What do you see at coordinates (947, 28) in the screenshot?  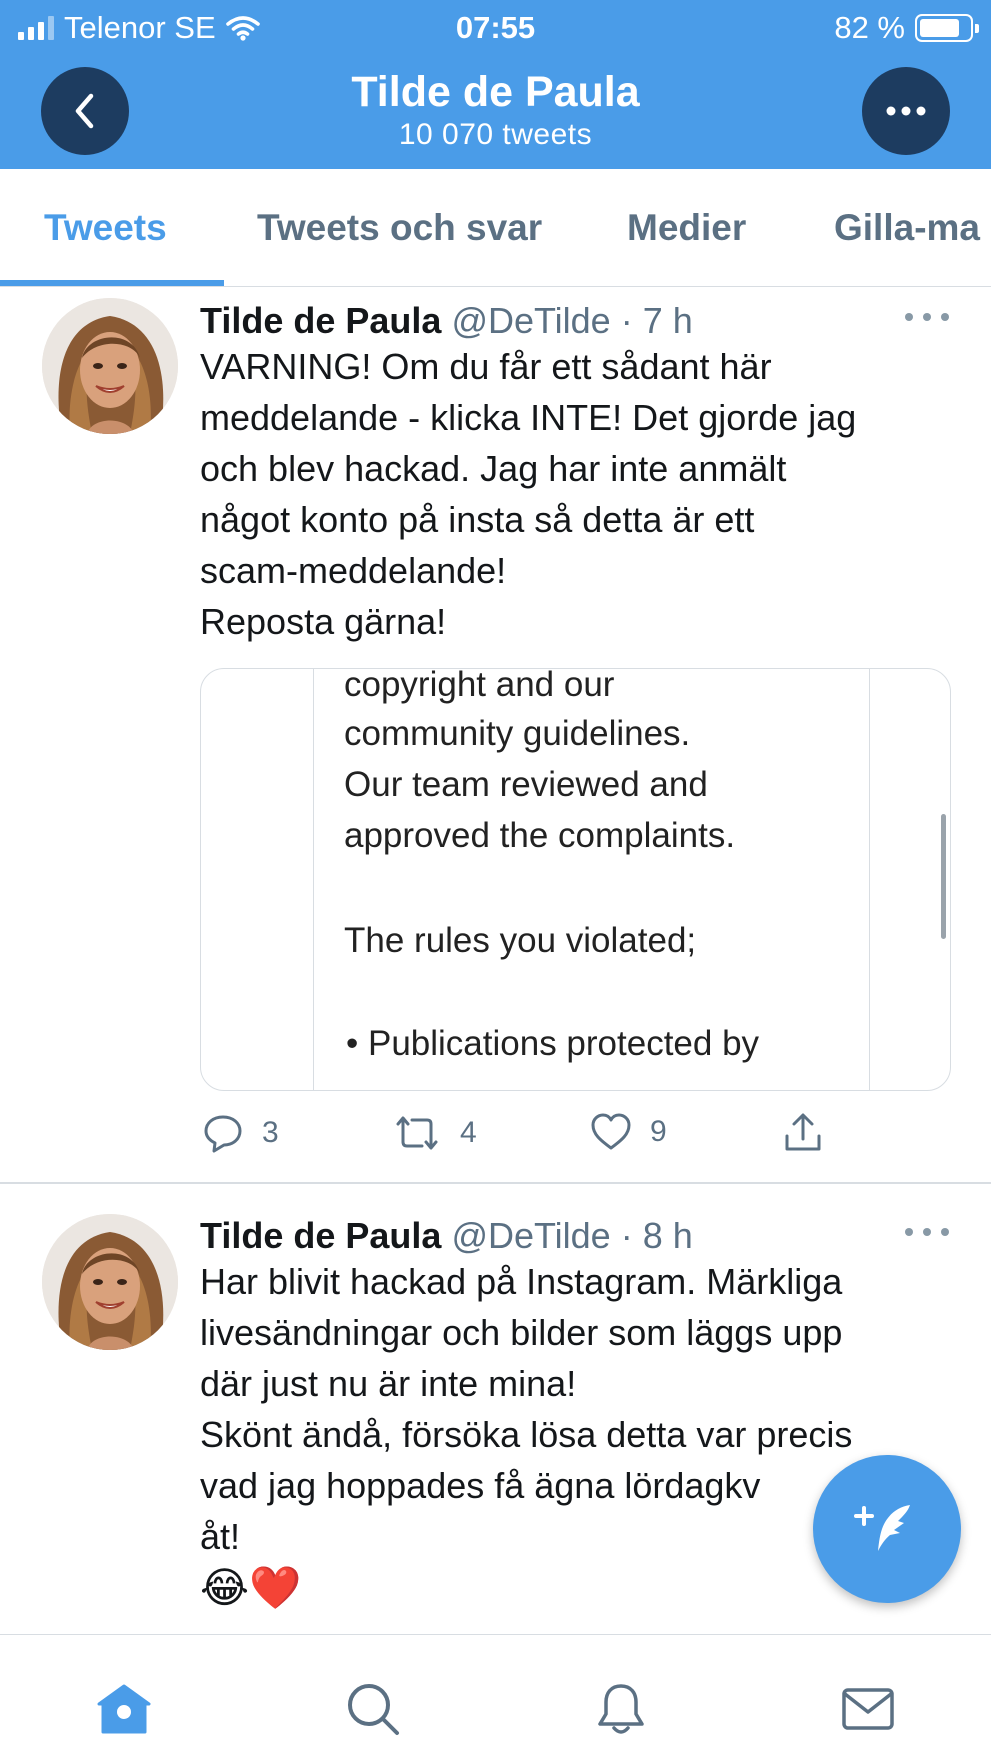 I see `battery-icon` at bounding box center [947, 28].